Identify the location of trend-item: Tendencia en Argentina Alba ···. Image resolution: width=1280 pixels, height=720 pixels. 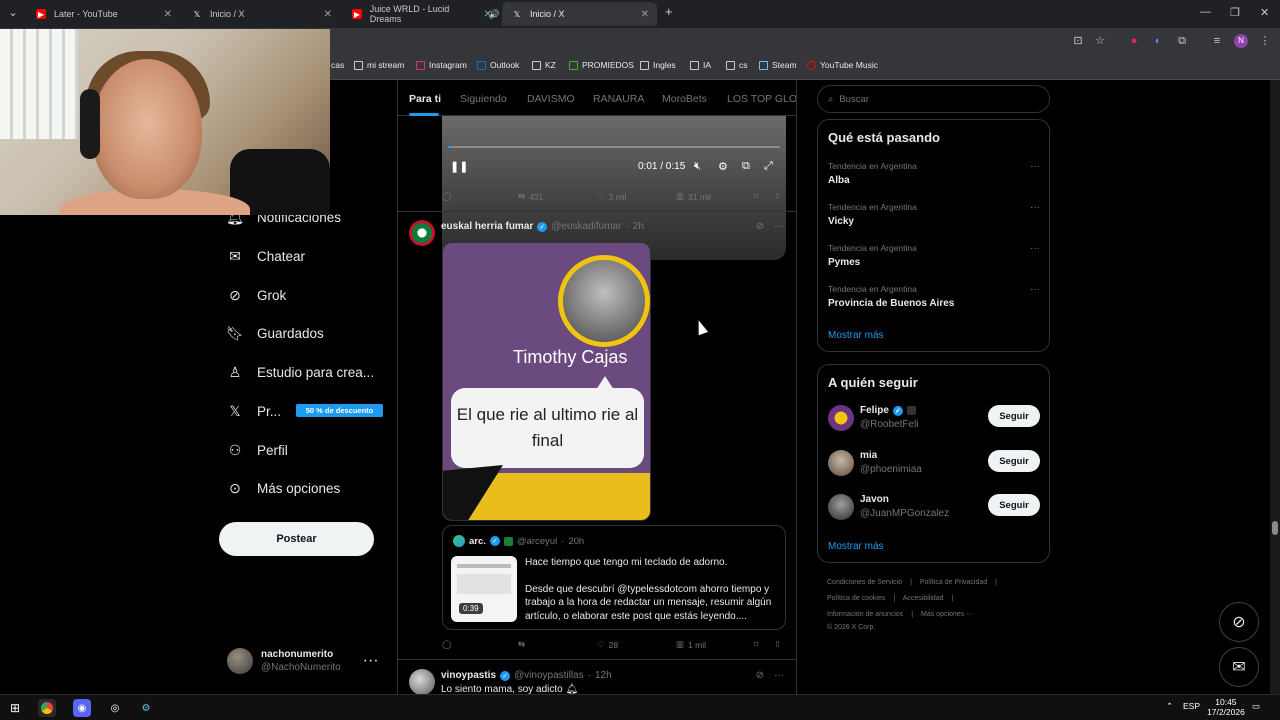
(934, 173).